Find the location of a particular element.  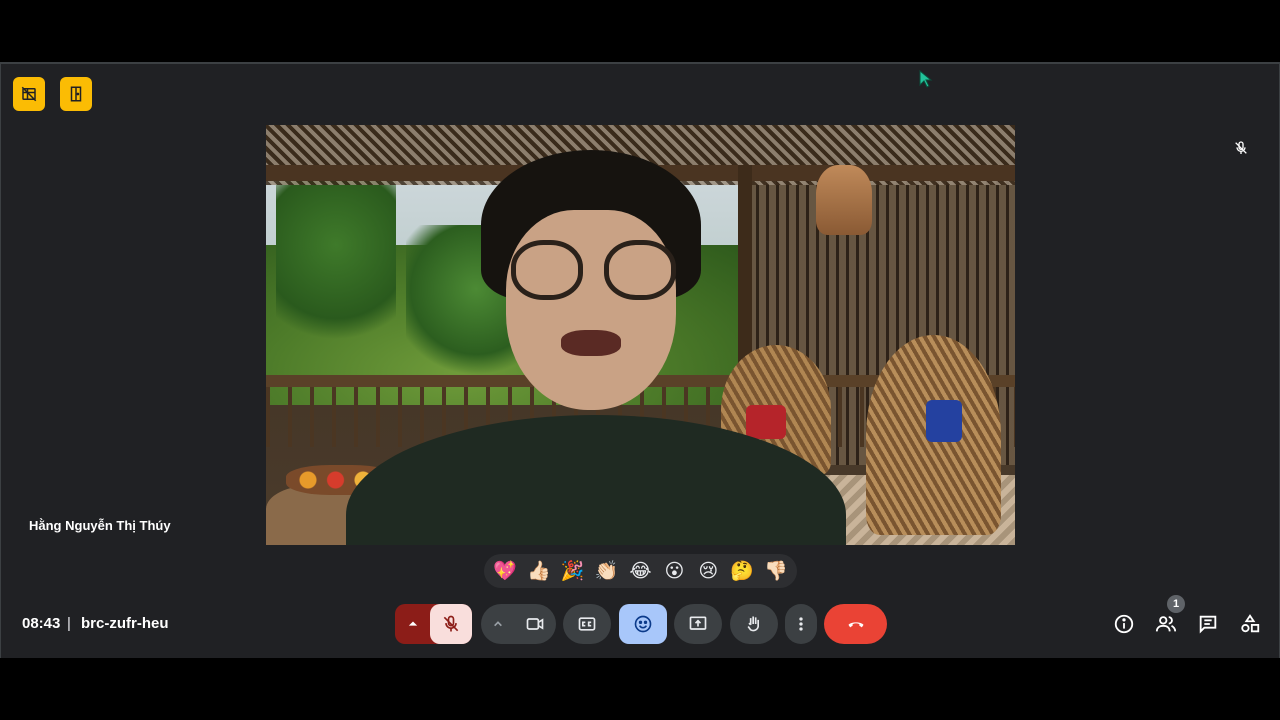

audio-options-button is located at coordinates (413, 624).